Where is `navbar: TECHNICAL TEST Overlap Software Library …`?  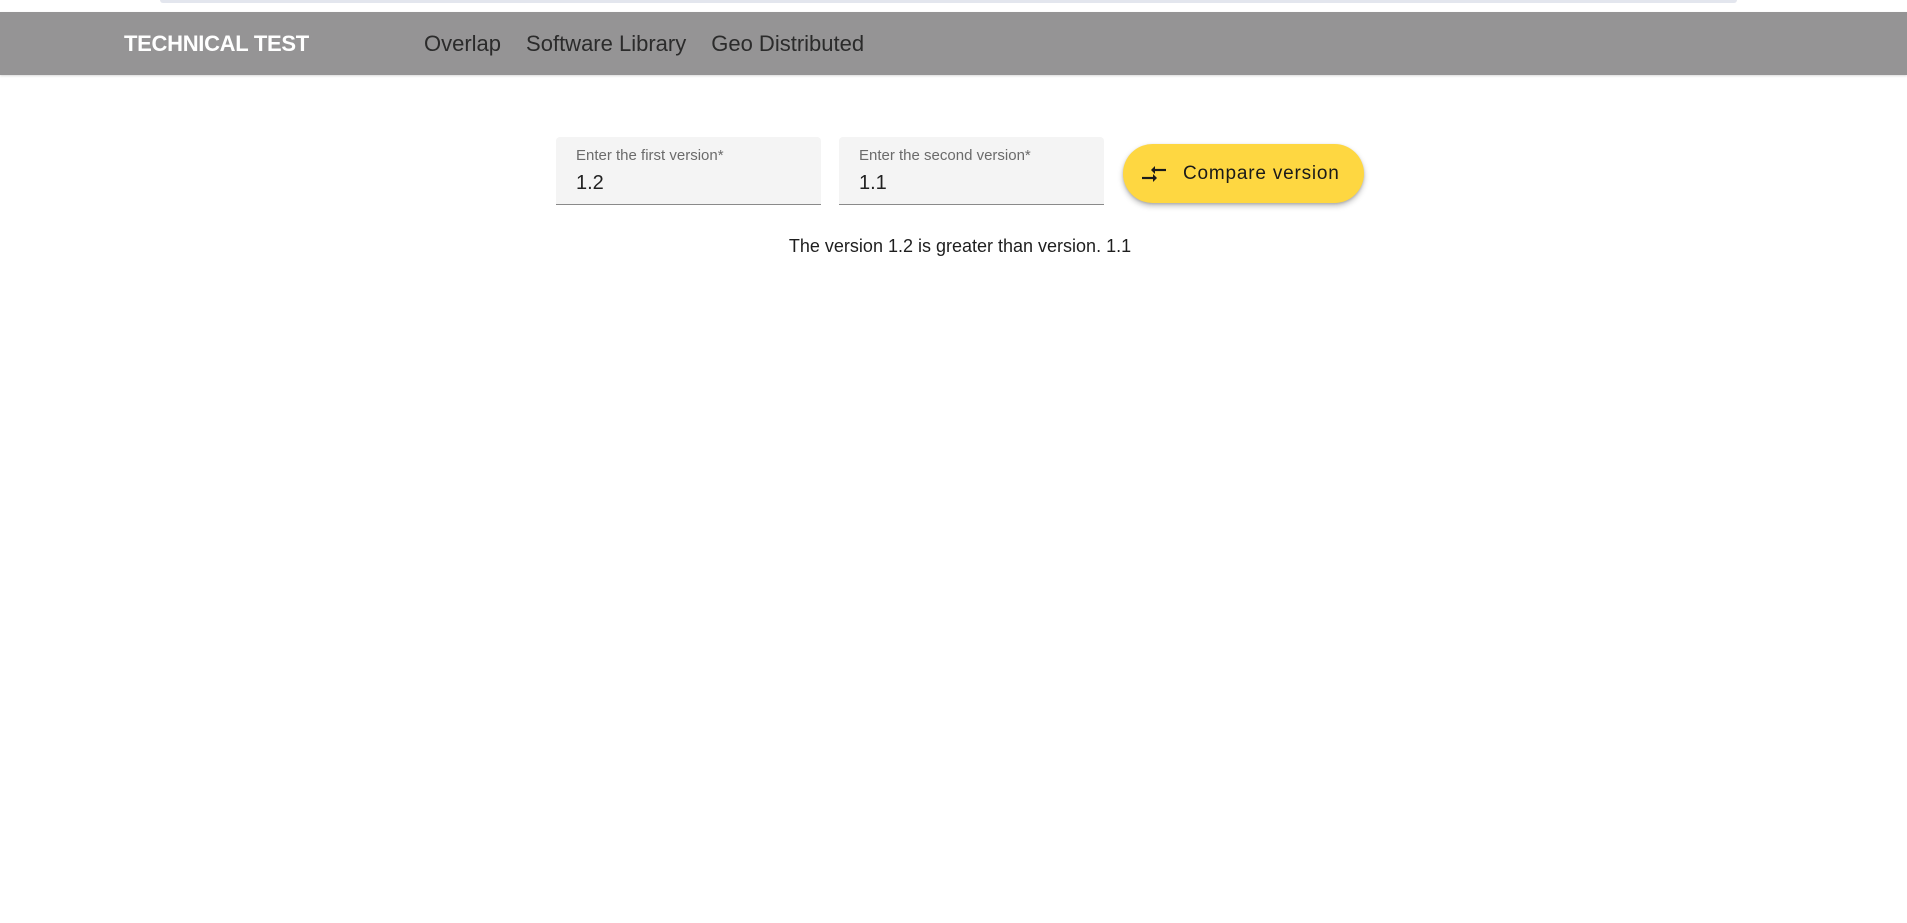 navbar: TECHNICAL TEST Overlap Software Library … is located at coordinates (953, 43).